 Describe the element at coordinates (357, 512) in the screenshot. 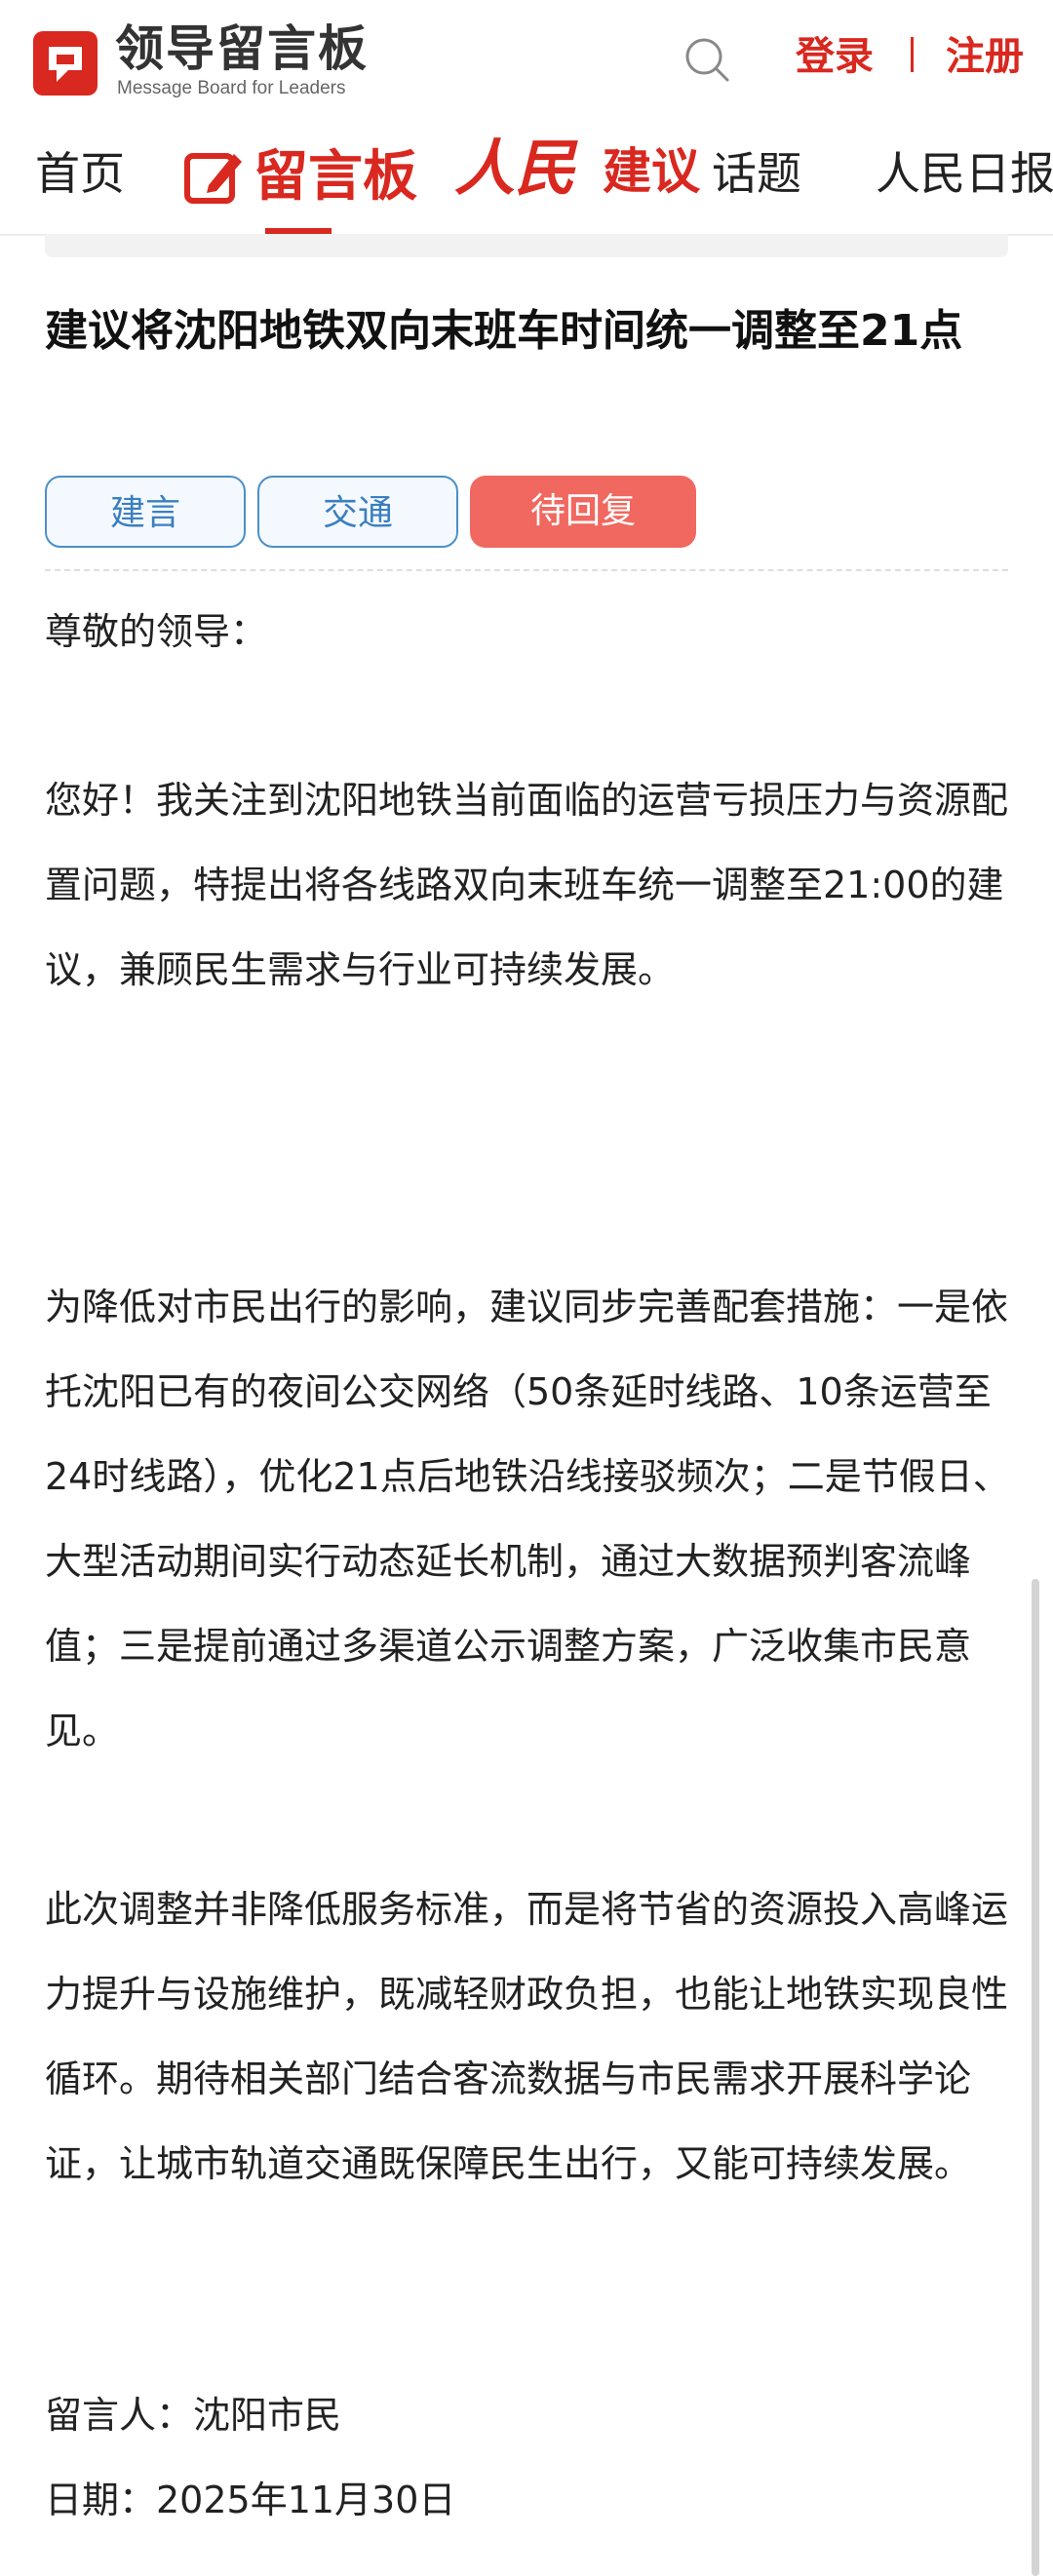

I see `tag-traffic: 交通` at that location.